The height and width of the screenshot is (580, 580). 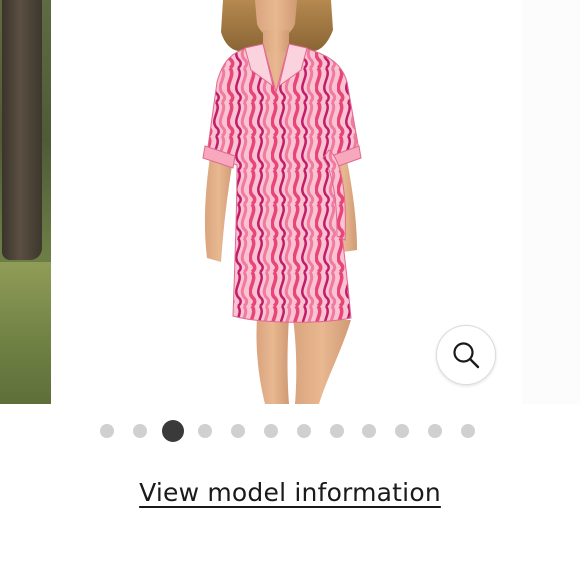 What do you see at coordinates (290, 492) in the screenshot?
I see `view-model-information-link: View model information` at bounding box center [290, 492].